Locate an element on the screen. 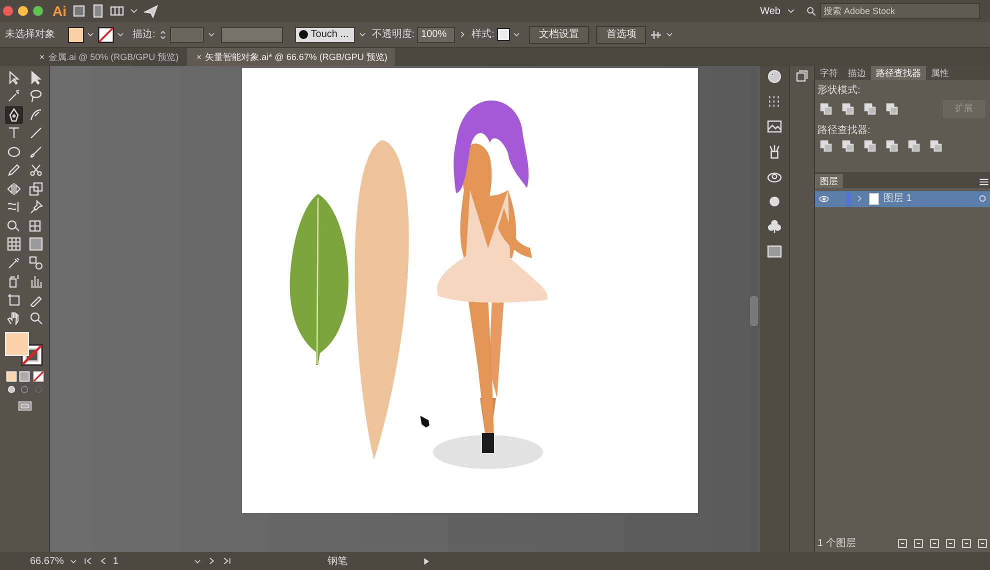  club-icon is located at coordinates (774, 226).